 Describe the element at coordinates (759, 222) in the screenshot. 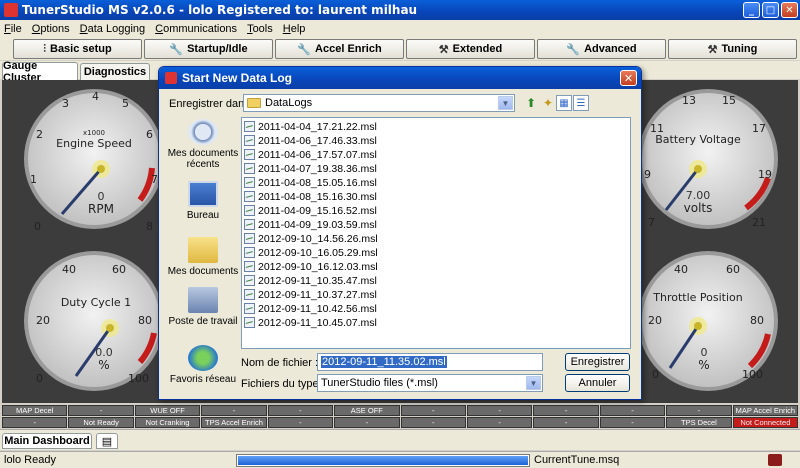

I see `tick-label: 21` at that location.